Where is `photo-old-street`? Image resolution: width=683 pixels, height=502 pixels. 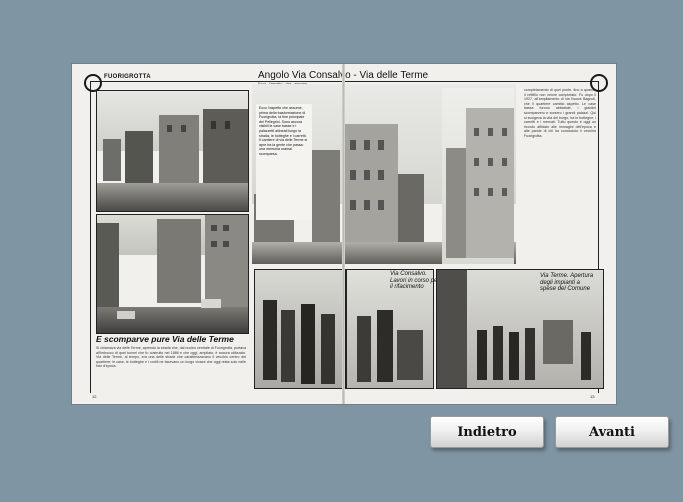
photo-old-street is located at coordinates (172, 151).